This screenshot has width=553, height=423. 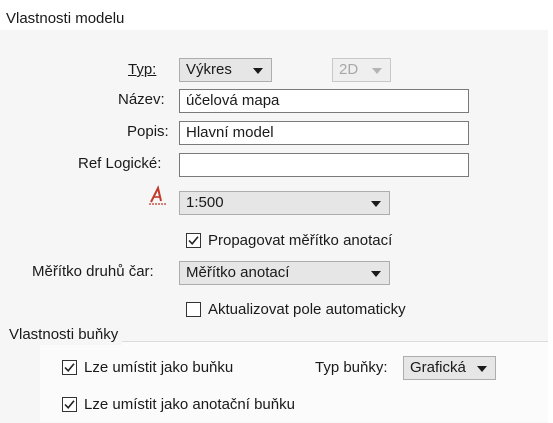 What do you see at coordinates (284, 203) in the screenshot?
I see `annotation-scale-dropdown: 1:500` at bounding box center [284, 203].